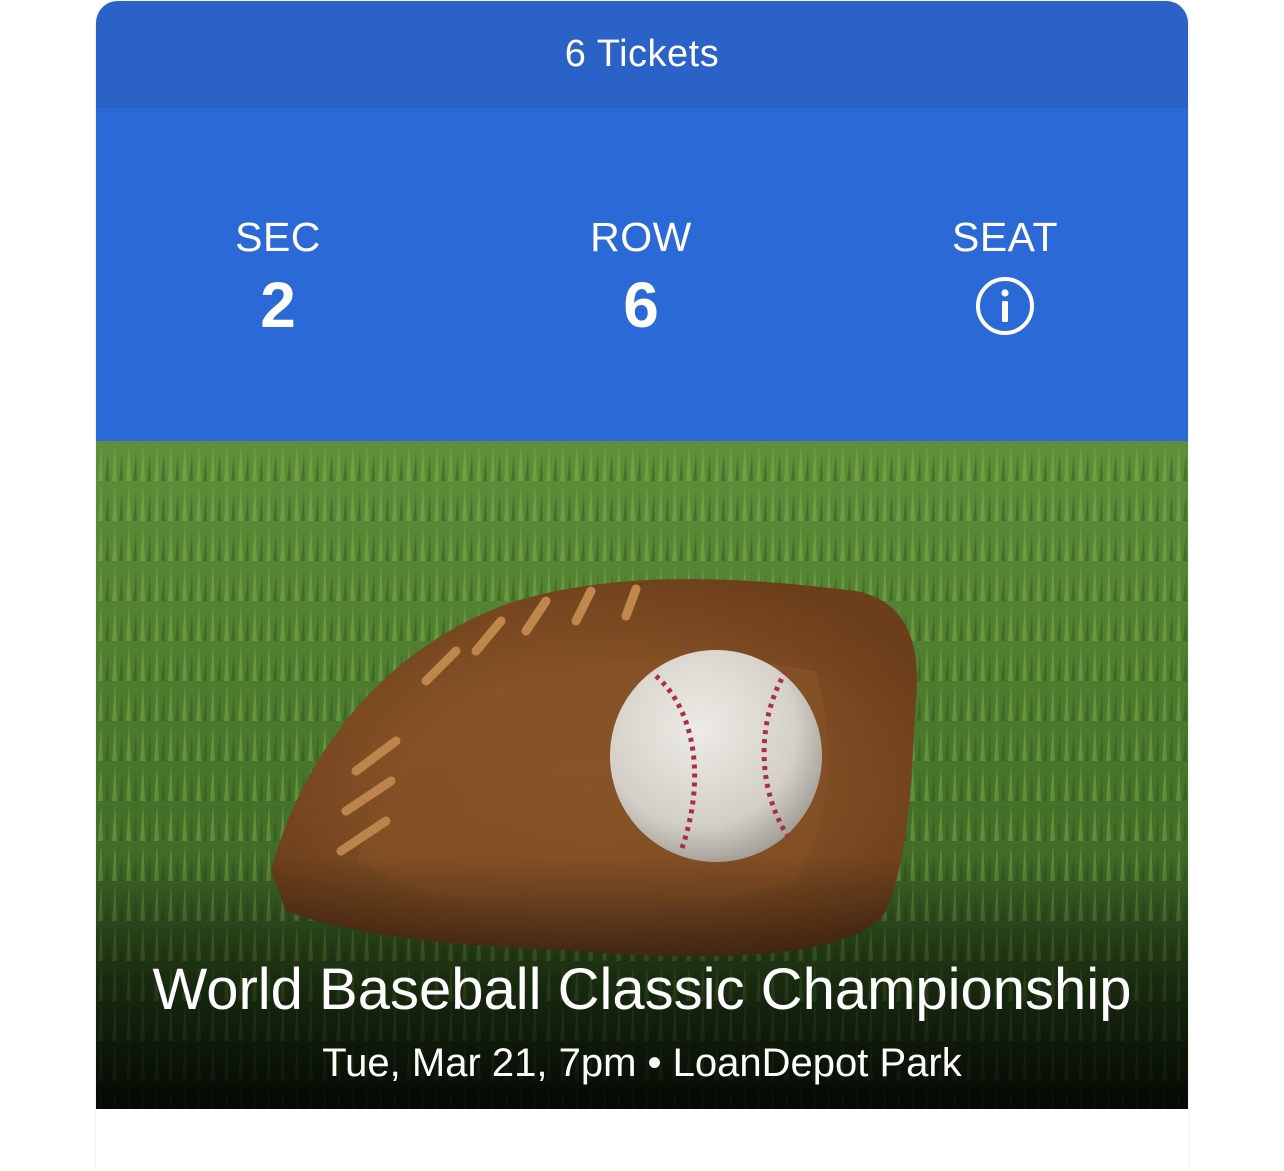 The width and height of the screenshot is (1284, 1171). Describe the element at coordinates (641, 305) in the screenshot. I see `row-value: 6` at that location.